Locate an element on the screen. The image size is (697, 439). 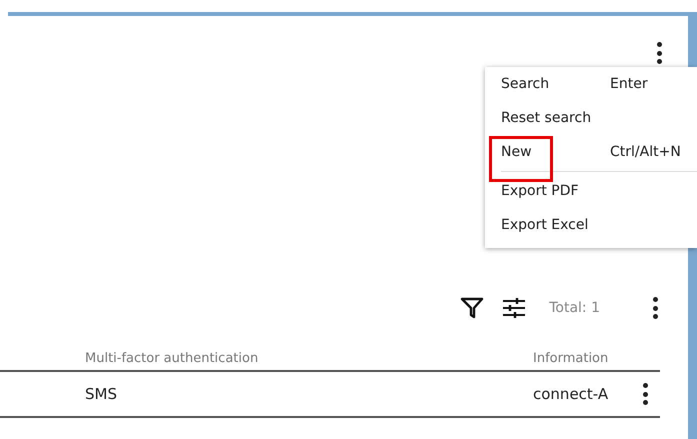
menu-item: New Ctrl/Alt+N is located at coordinates (591, 152).